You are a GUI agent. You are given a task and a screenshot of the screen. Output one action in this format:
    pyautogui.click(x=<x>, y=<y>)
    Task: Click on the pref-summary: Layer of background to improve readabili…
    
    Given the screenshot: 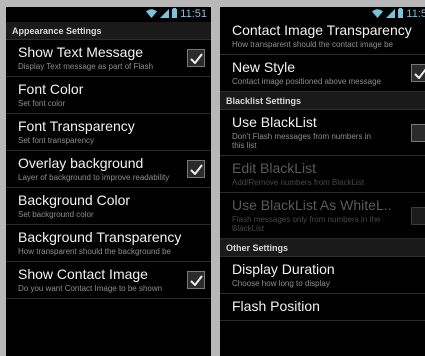 What is the action you would take?
    pyautogui.click(x=94, y=177)
    